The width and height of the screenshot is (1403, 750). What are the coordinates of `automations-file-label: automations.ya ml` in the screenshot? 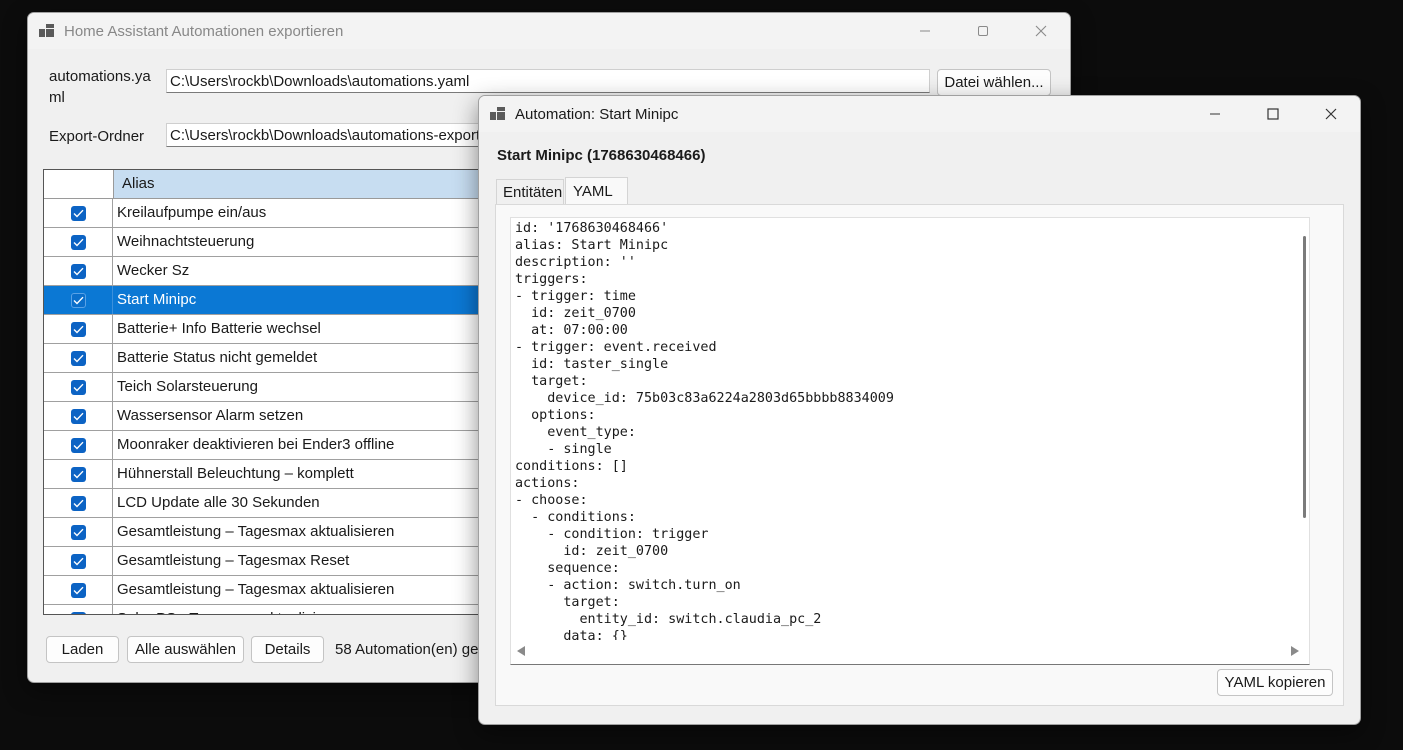 It's located at (100, 87).